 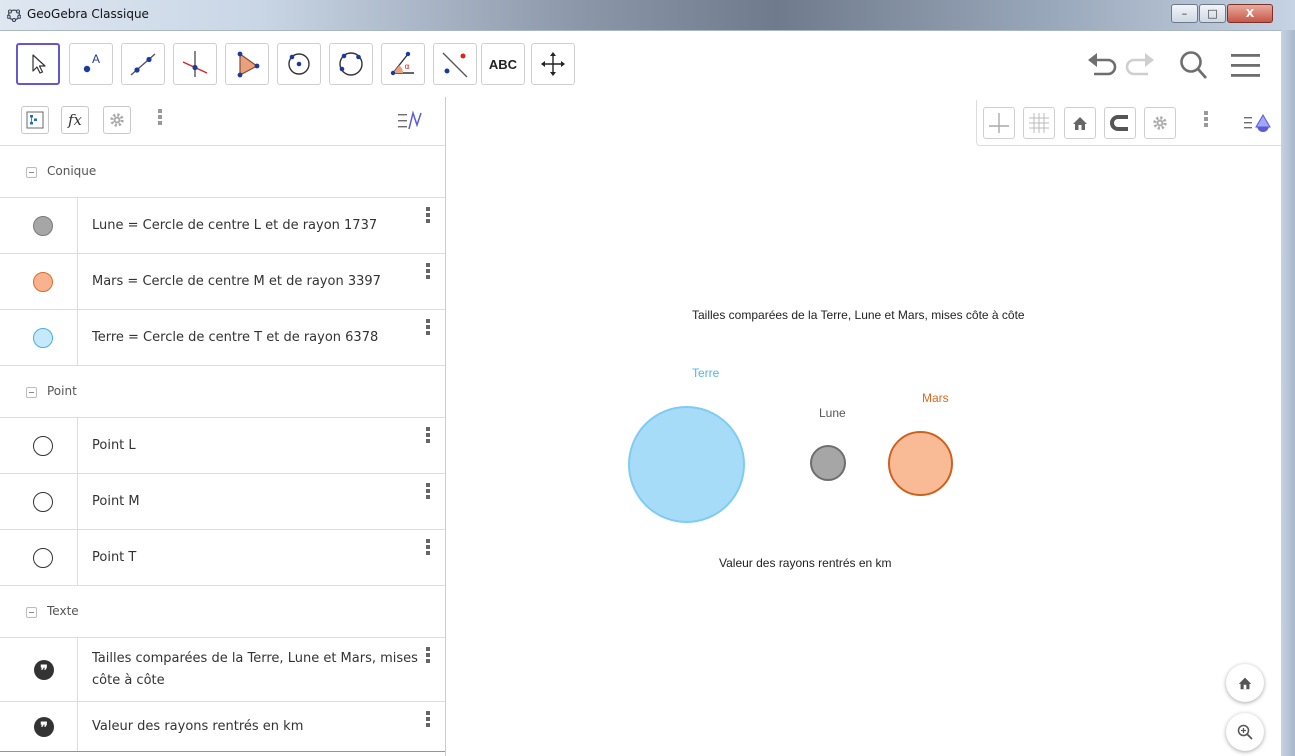 What do you see at coordinates (503, 64) in the screenshot?
I see `text-tool-button: ABC` at bounding box center [503, 64].